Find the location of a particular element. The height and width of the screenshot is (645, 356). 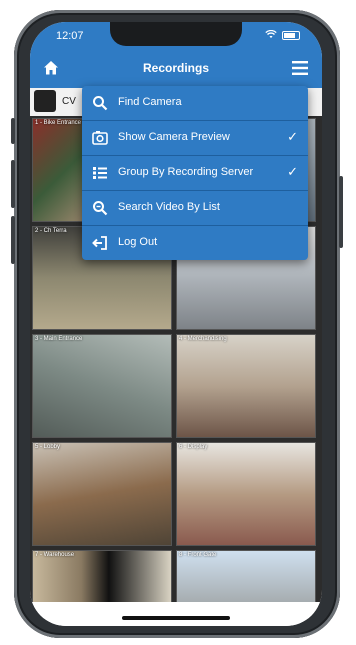

menu-item-label: Show Camera Preview is located at coordinates (174, 137).